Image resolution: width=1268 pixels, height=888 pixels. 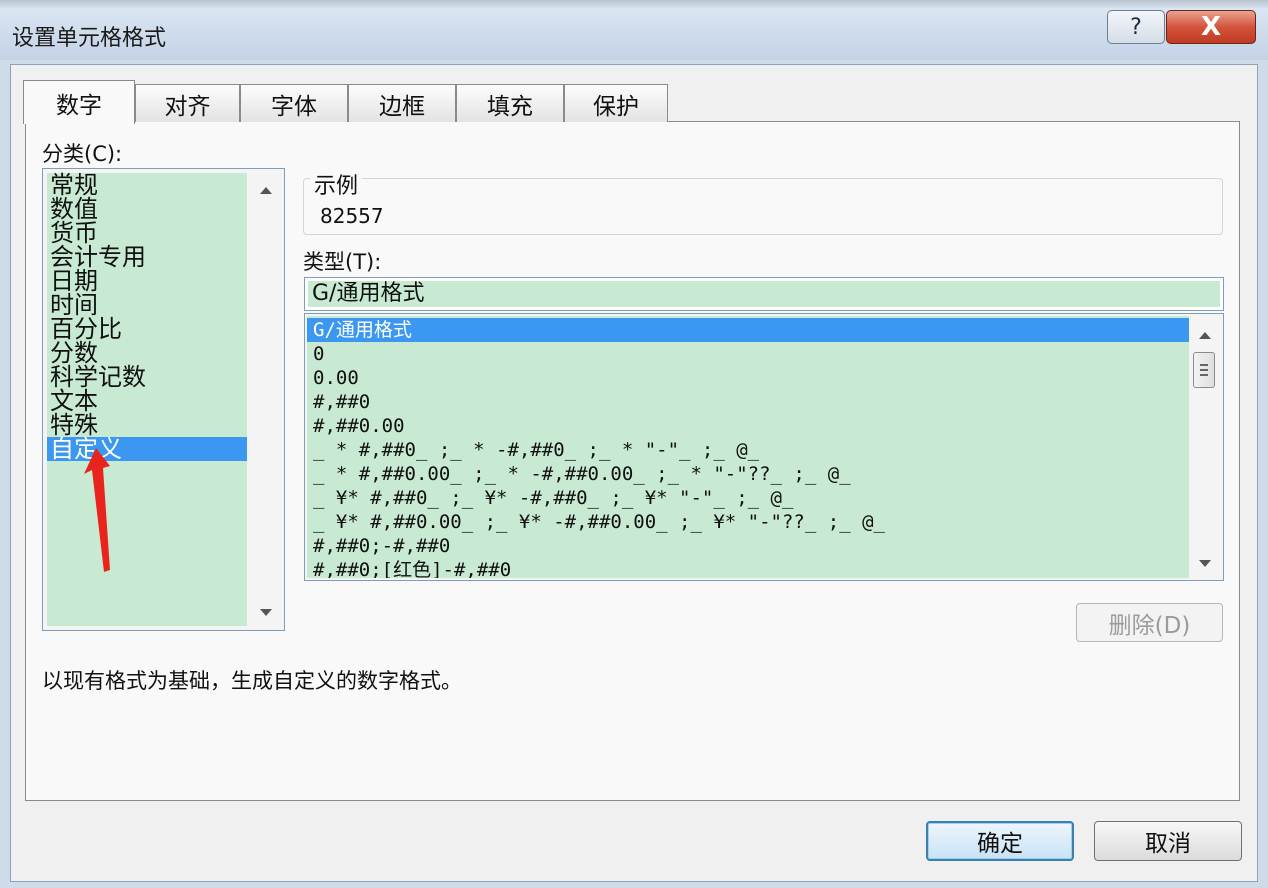 I want to click on close-icon: X, so click(x=1211, y=27).